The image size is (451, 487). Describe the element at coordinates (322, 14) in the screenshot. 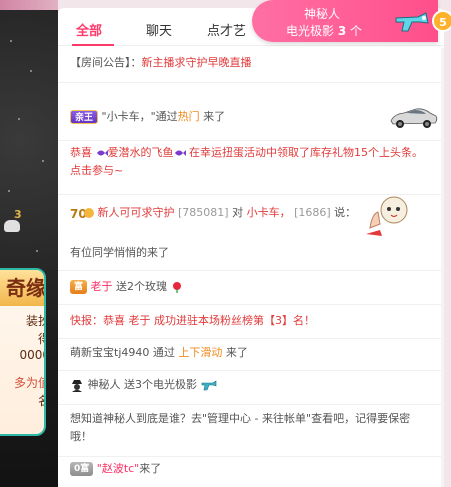

I see `mystery-title: 神秘人` at that location.